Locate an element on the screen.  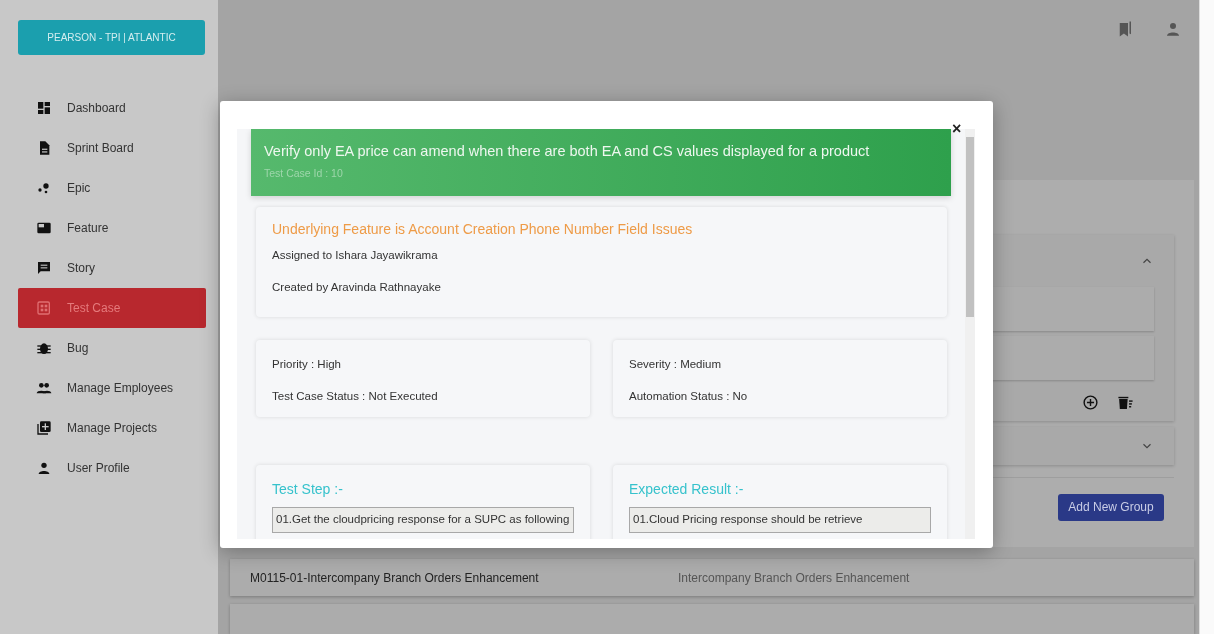
detail-text: Severity : Medium is located at coordinates (676, 364).